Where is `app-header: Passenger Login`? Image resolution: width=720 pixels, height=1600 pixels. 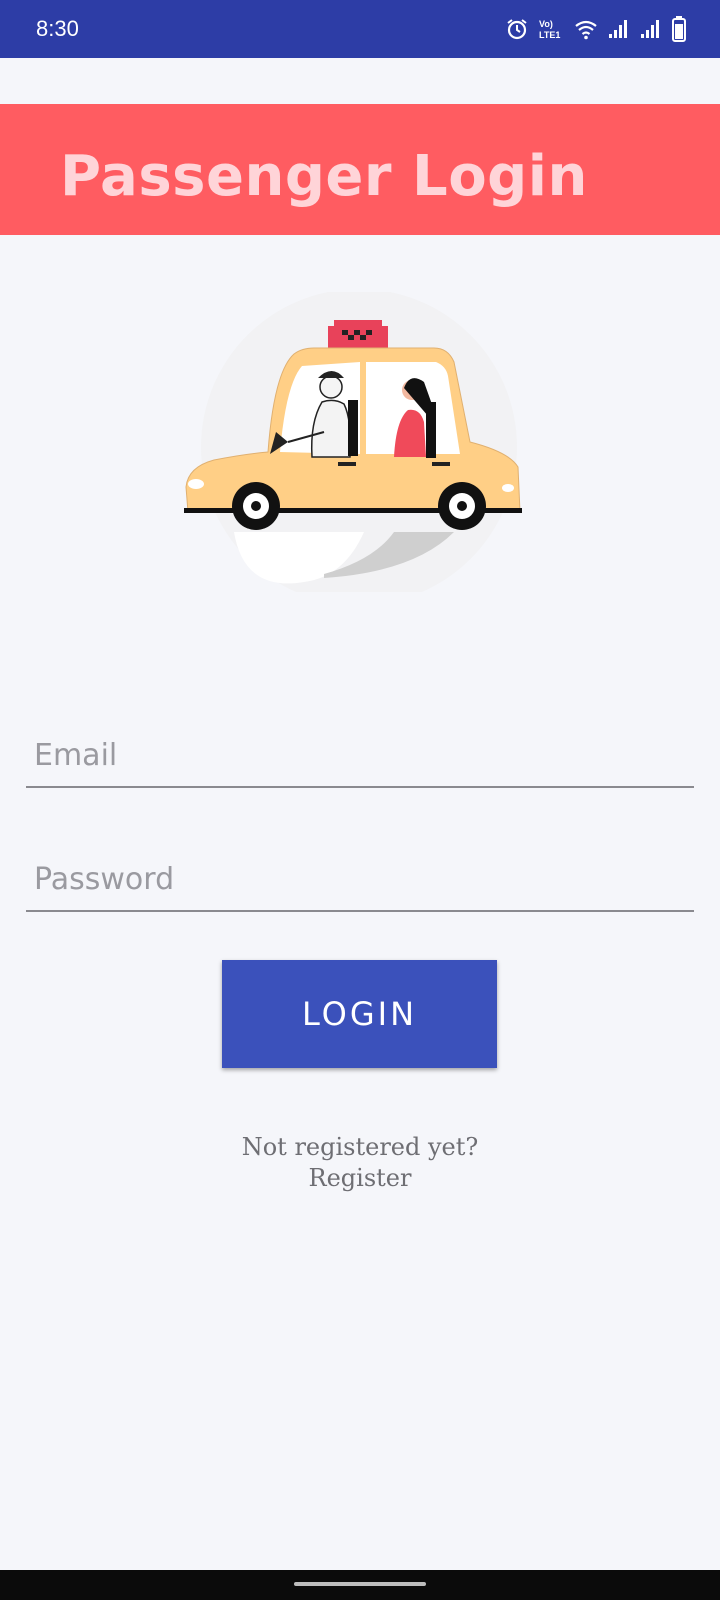 app-header: Passenger Login is located at coordinates (360, 169).